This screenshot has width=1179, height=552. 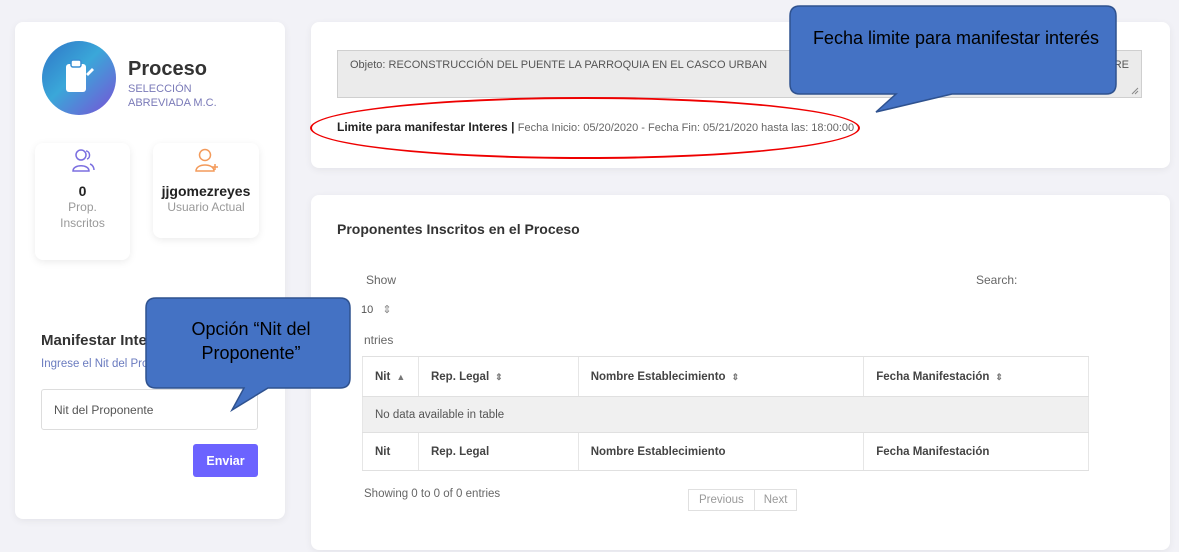 I want to click on fecha-callout-bubble, so click(x=953, y=59).